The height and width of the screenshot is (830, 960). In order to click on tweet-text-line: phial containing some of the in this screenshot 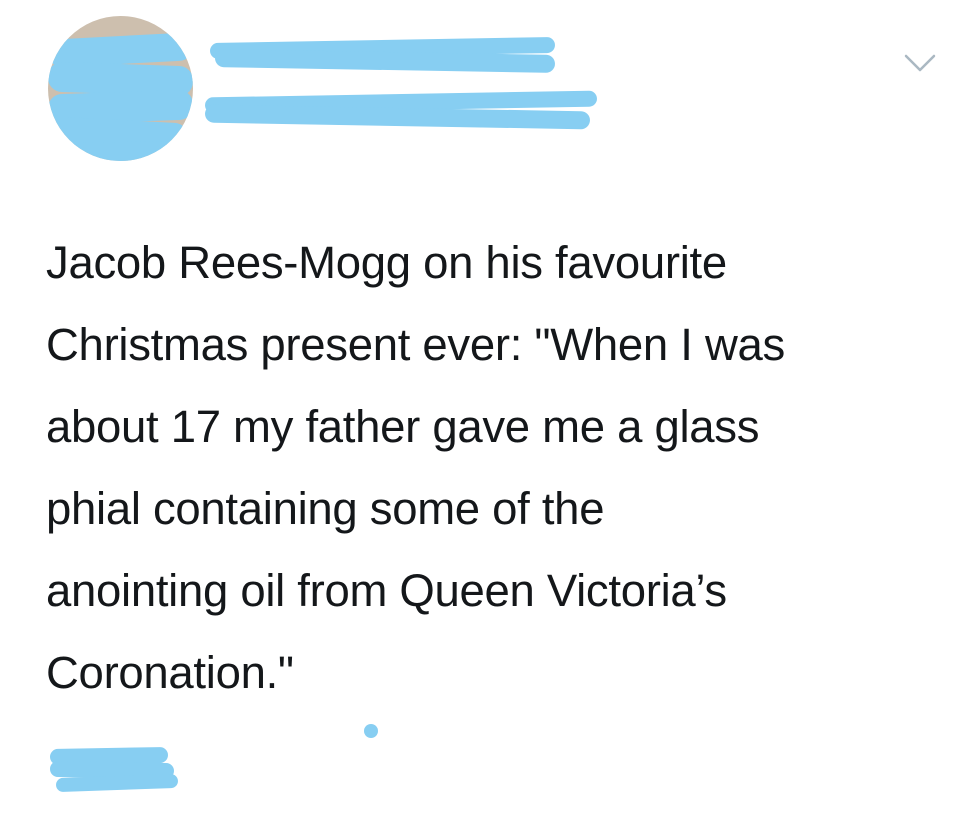, I will do `click(325, 508)`.